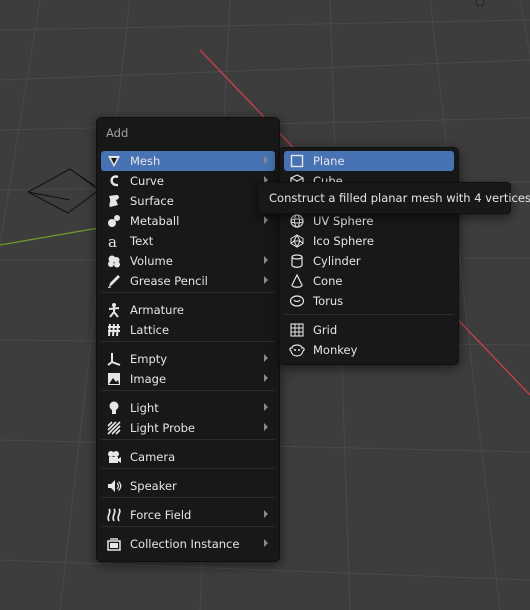 Image resolution: width=530 pixels, height=610 pixels. Describe the element at coordinates (188, 181) in the screenshot. I see `menu-item-curve: Curve` at that location.